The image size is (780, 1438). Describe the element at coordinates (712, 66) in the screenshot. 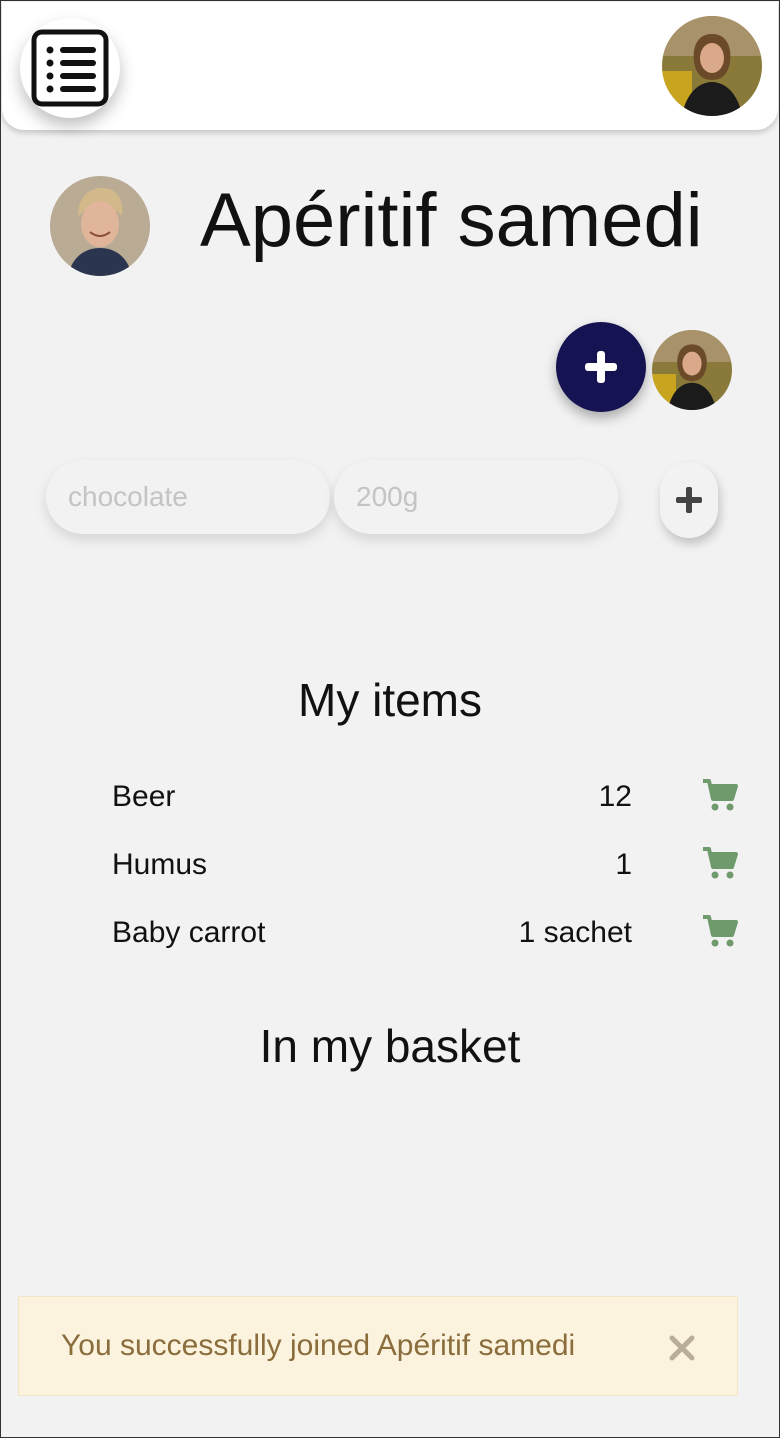

I see `user-avatar` at that location.